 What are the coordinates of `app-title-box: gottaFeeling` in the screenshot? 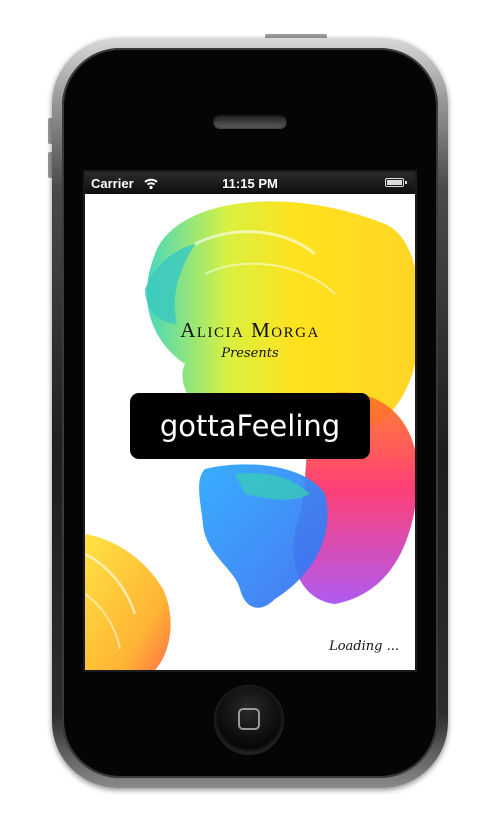 It's located at (250, 426).